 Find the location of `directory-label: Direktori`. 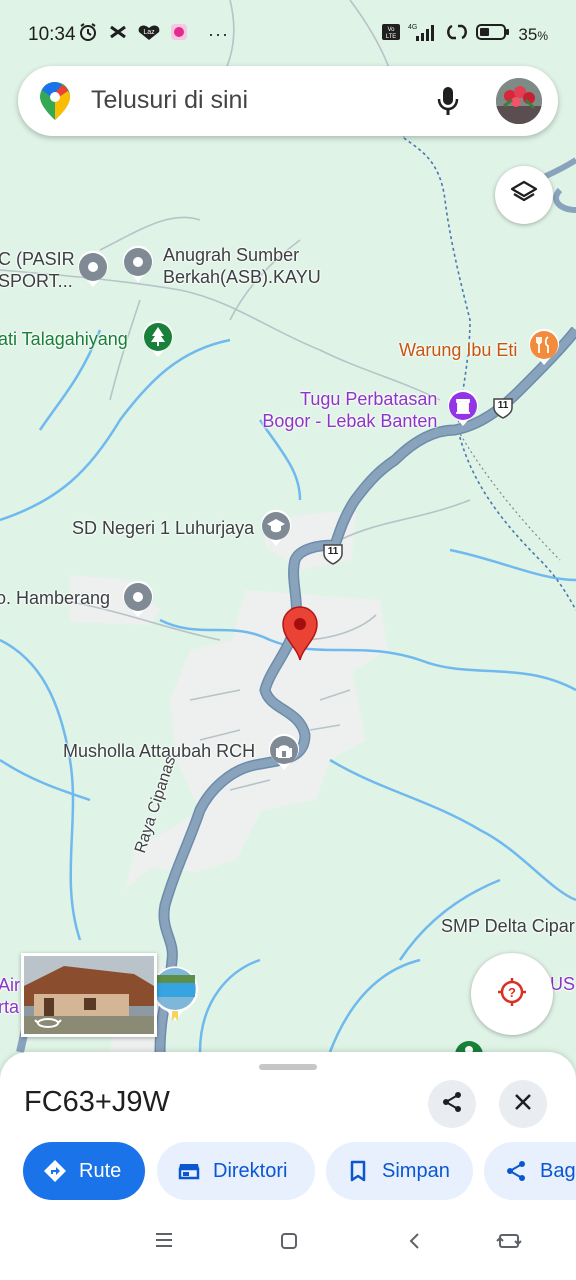

directory-label: Direktori is located at coordinates (250, 1170).